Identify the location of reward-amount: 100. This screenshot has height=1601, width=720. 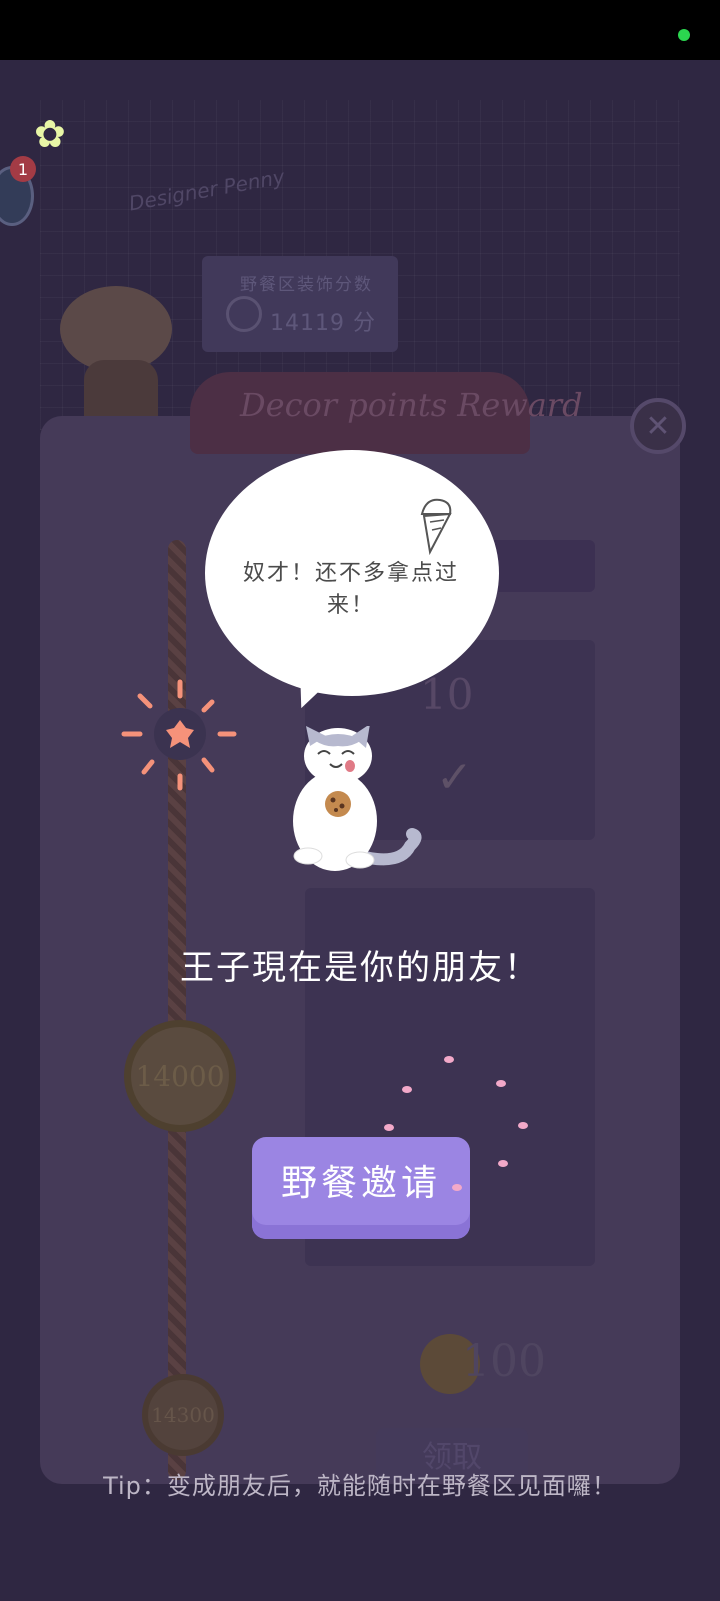
(504, 1361).